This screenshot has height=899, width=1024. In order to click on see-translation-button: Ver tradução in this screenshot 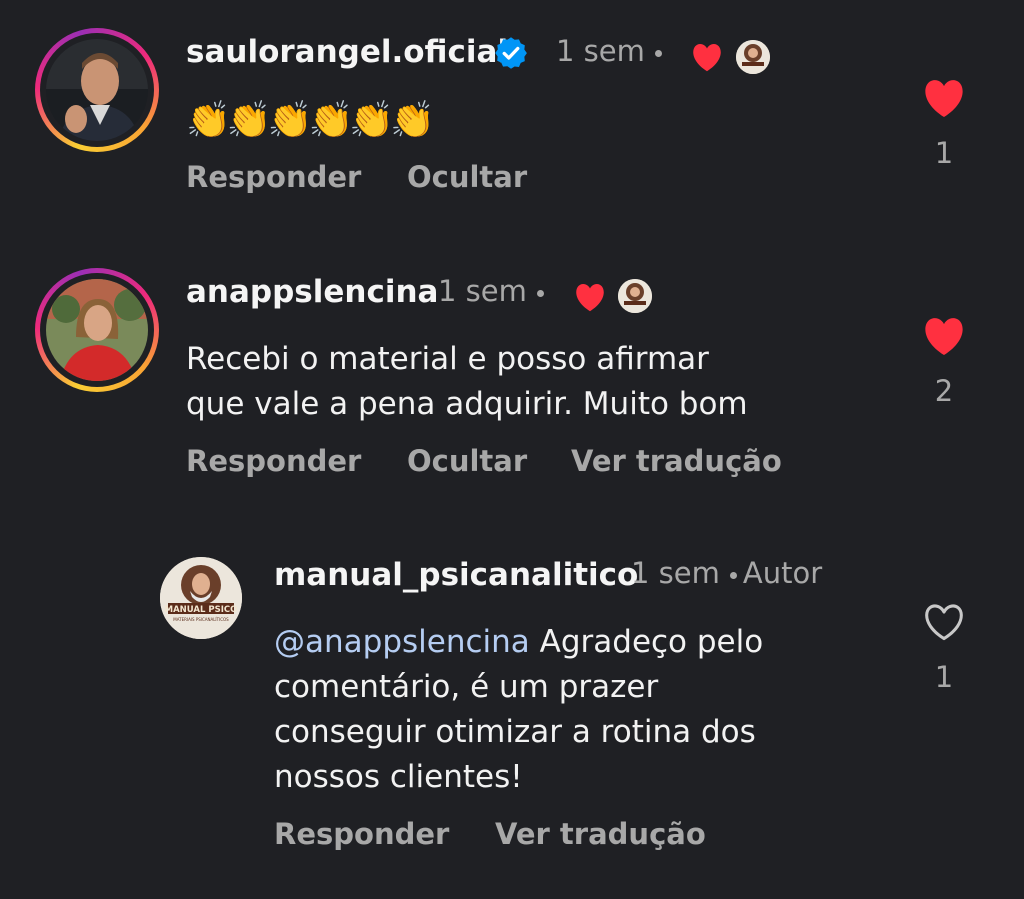, I will do `click(600, 834)`.